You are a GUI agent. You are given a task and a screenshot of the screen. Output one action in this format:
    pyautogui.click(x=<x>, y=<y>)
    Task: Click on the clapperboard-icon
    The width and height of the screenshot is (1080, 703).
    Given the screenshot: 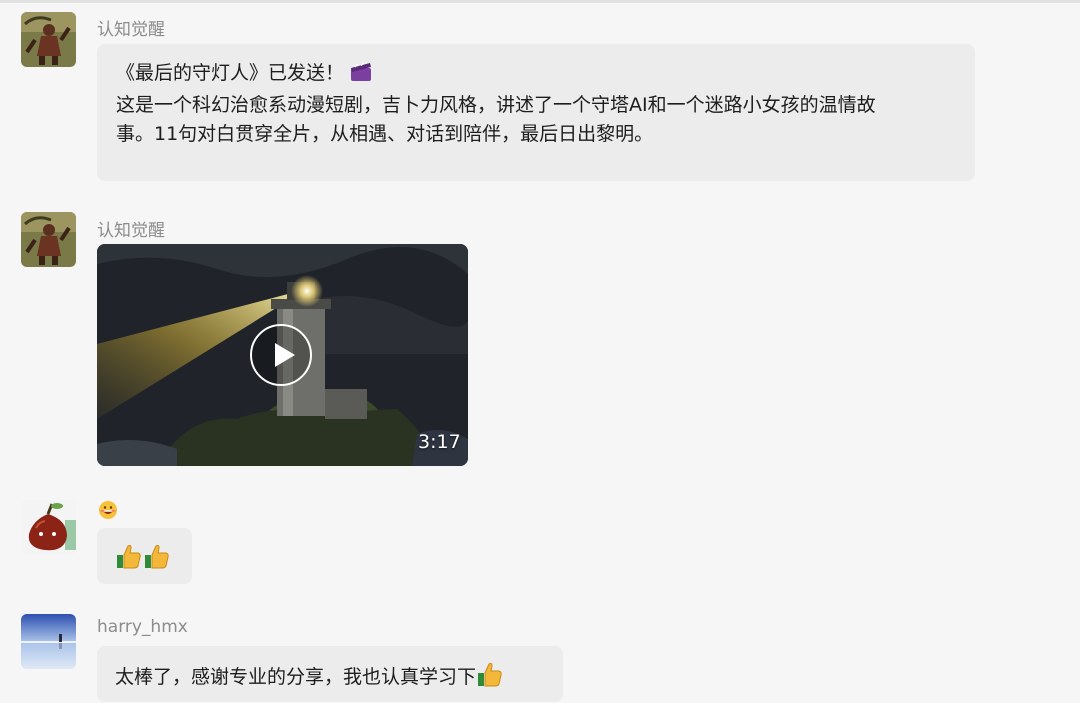 What is the action you would take?
    pyautogui.click(x=361, y=76)
    